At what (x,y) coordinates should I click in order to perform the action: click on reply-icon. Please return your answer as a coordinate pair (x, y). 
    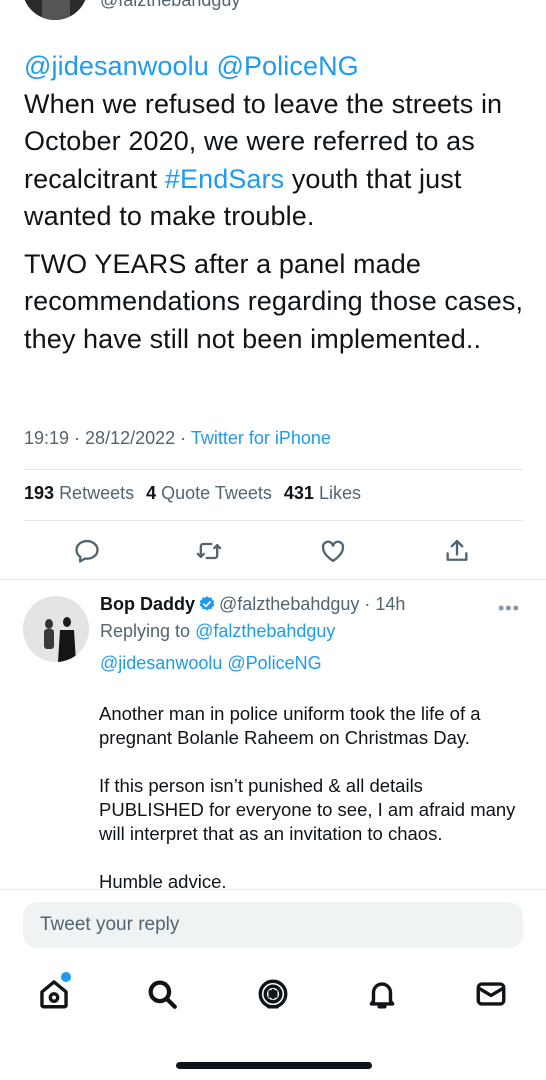
    Looking at the image, I should click on (87, 551).